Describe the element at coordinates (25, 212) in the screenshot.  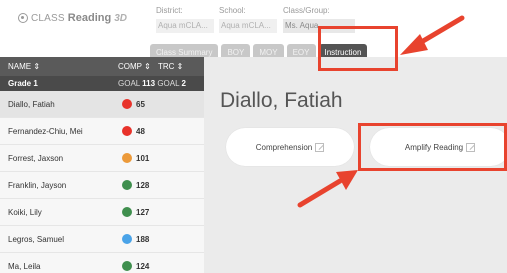
I see `student-name: Koiki, Lily` at that location.